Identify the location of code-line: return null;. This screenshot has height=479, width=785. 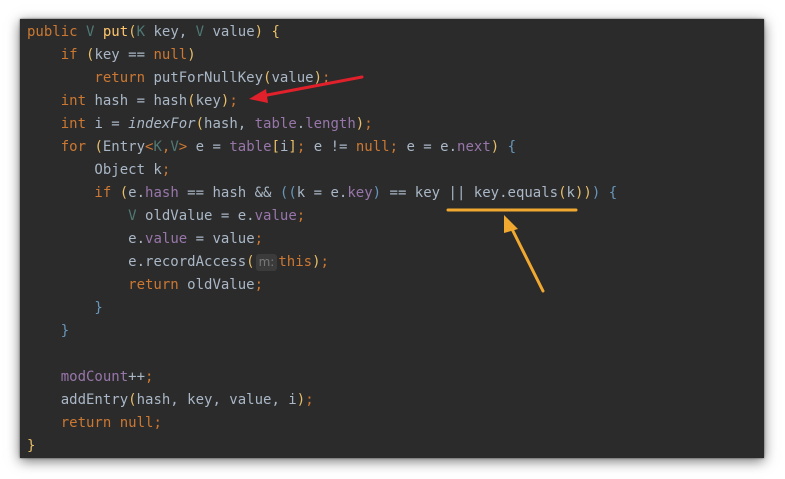
(94, 423).